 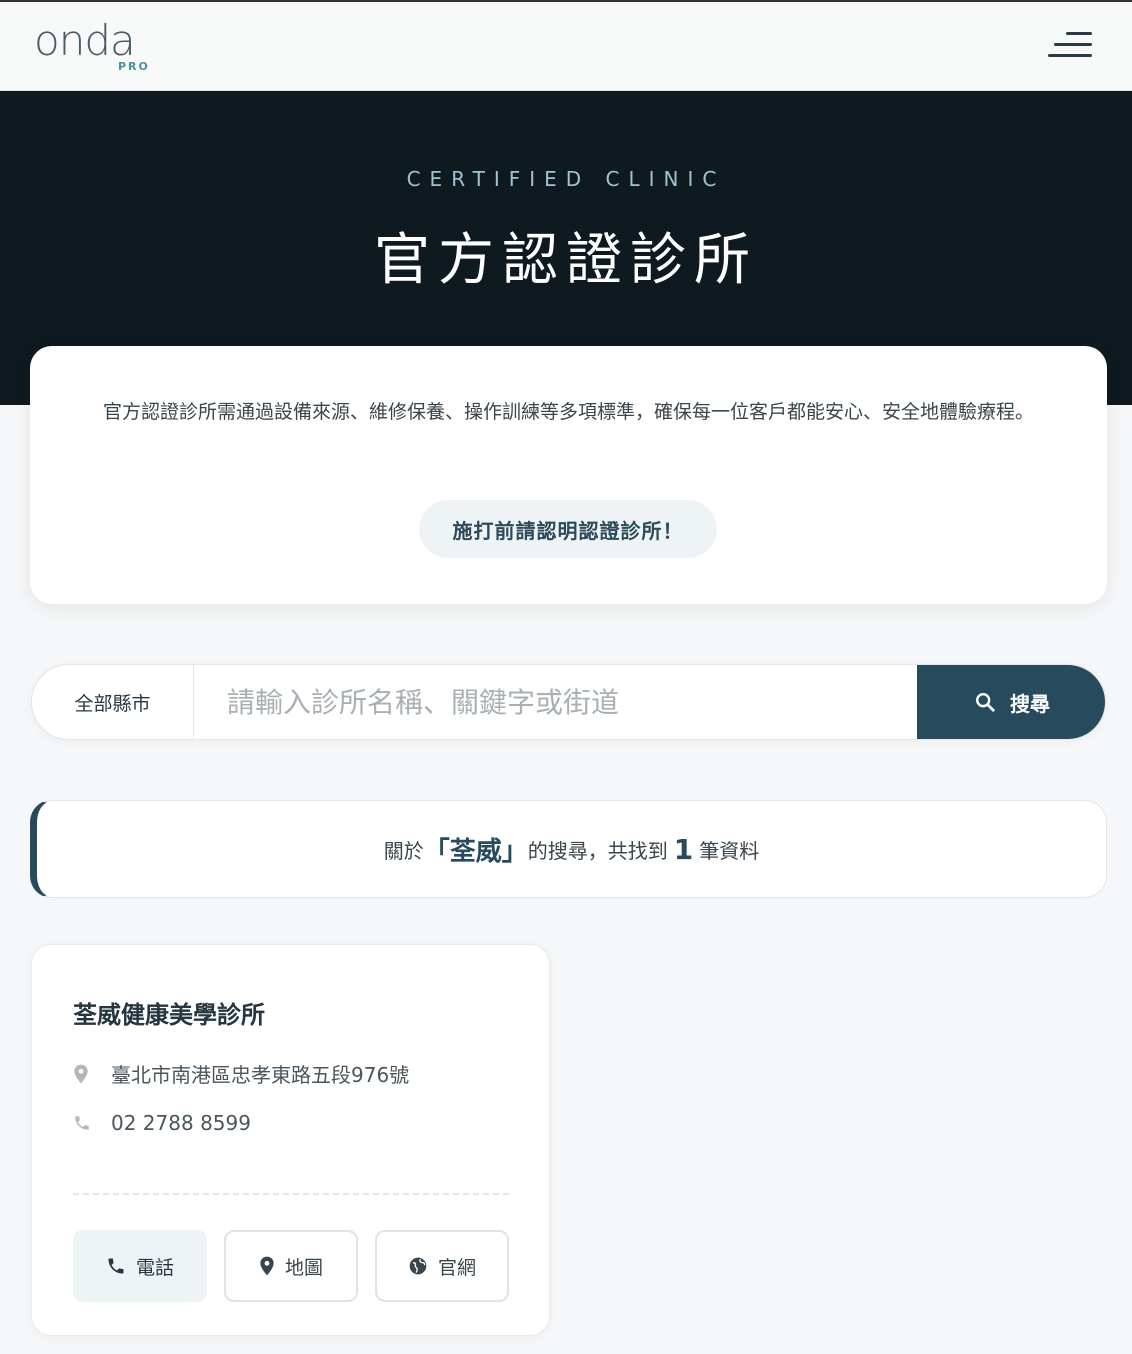 What do you see at coordinates (475, 851) in the screenshot?
I see `result-keyword: 「荃威」` at bounding box center [475, 851].